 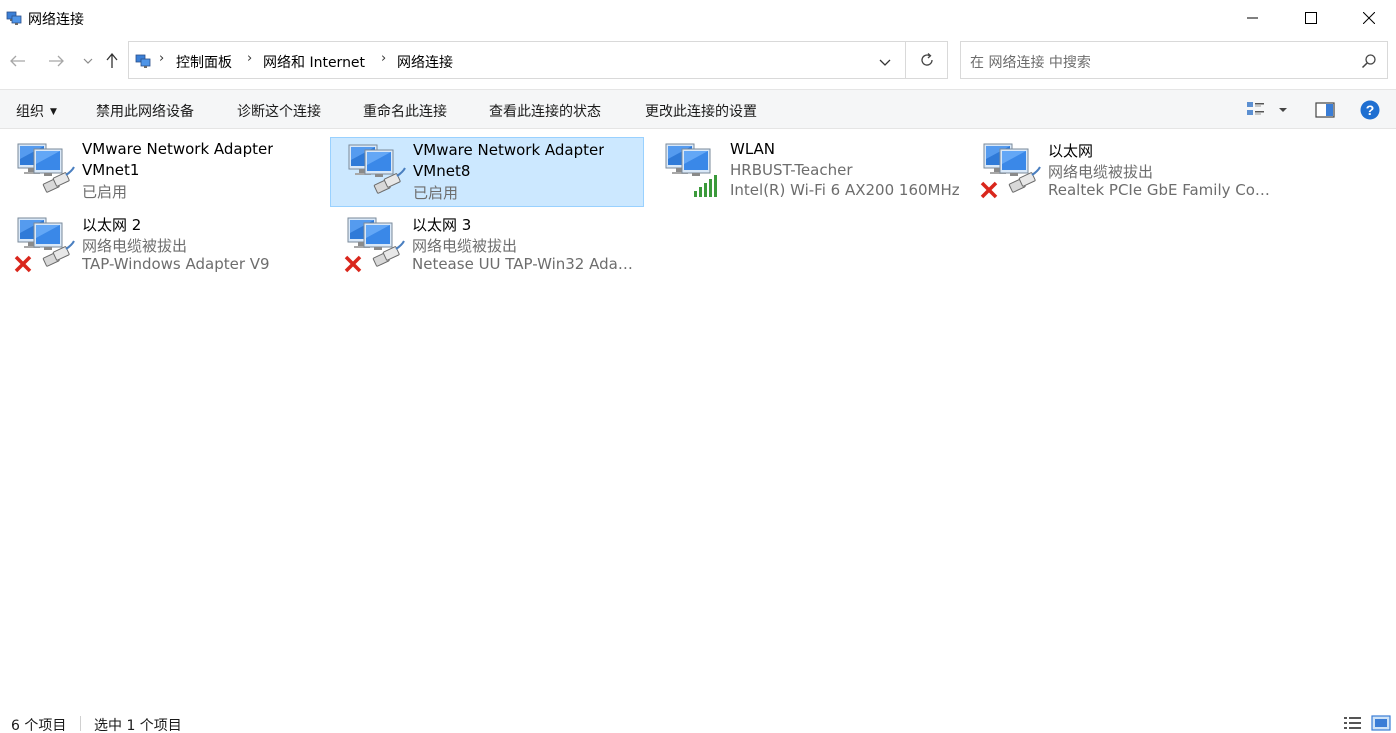 I want to click on recent-locations-button, so click(x=88, y=61).